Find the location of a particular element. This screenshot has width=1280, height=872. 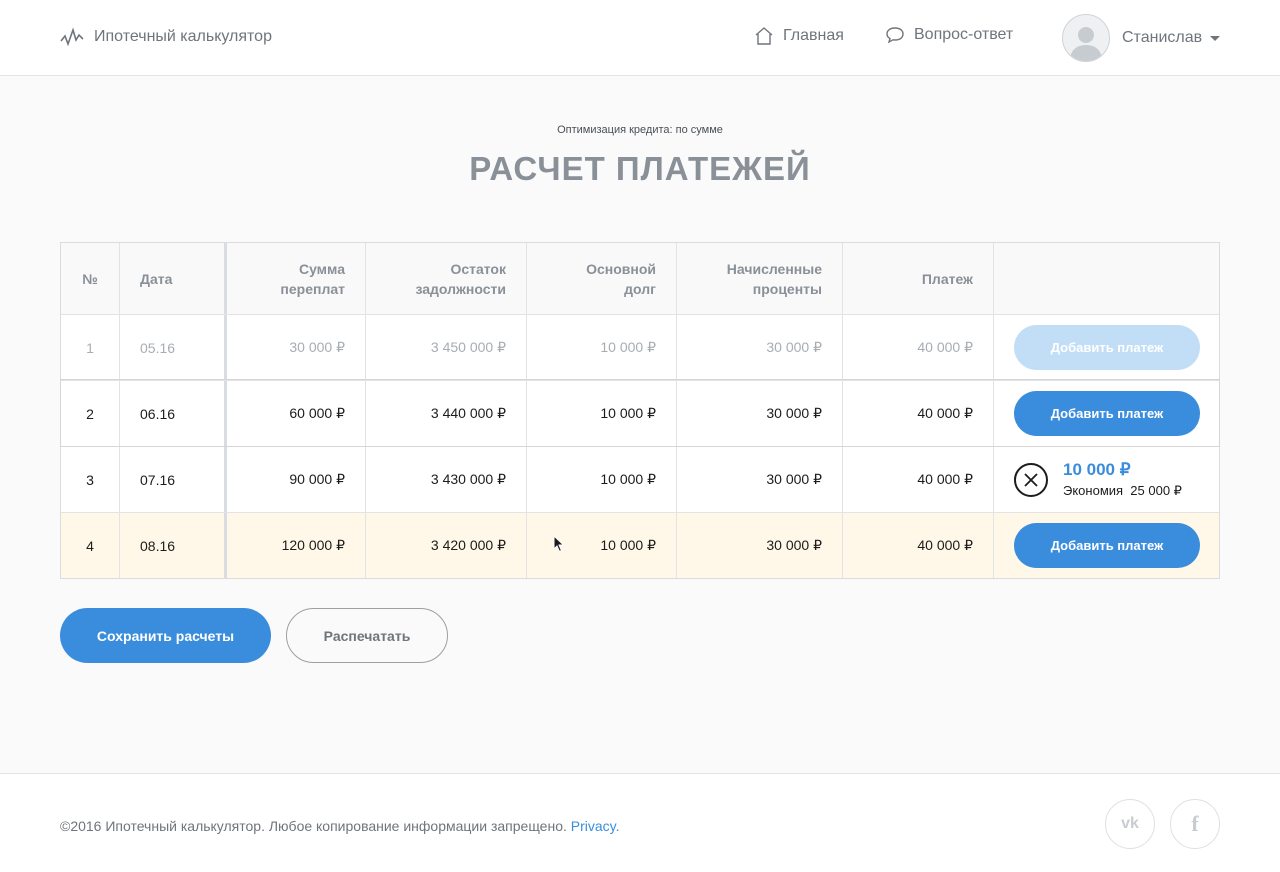

col-interest-label: Начисленные проценты is located at coordinates (774, 278).